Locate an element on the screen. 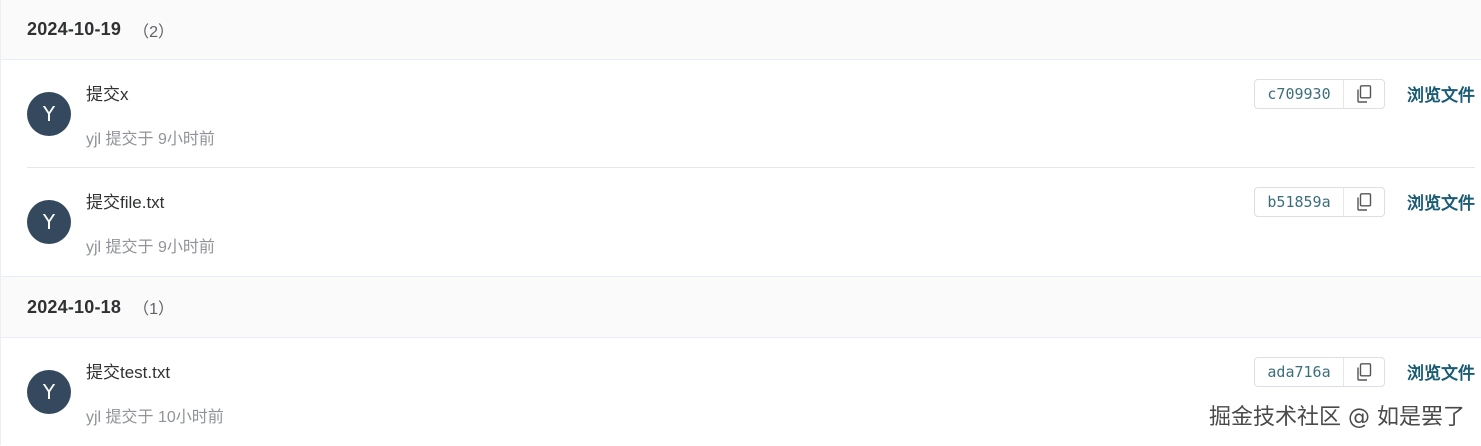 The image size is (1481, 446). commit-sha-box: c709930 is located at coordinates (1319, 94).